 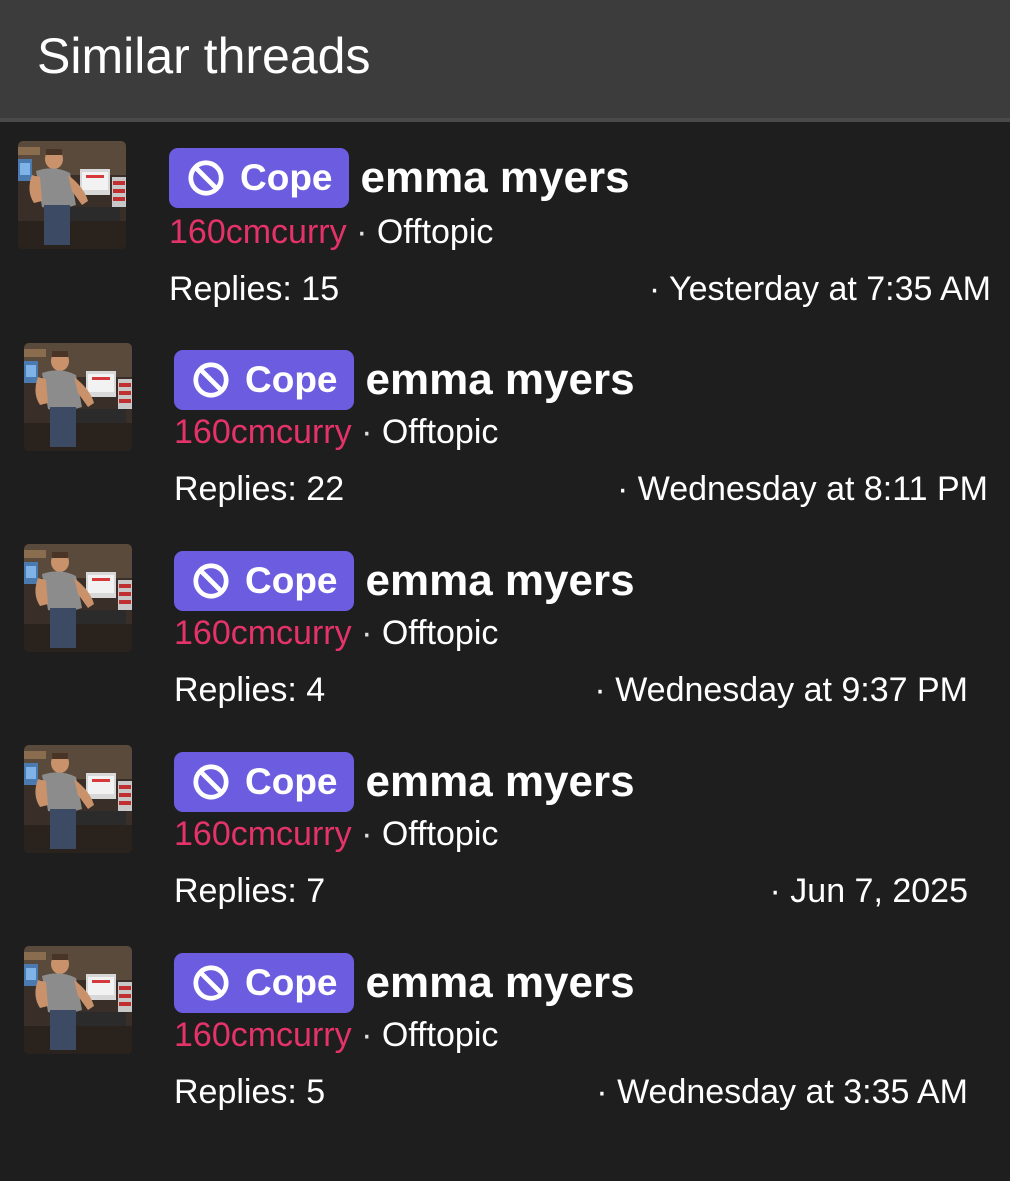 What do you see at coordinates (259, 489) in the screenshot?
I see `reply-count: Replies: 22` at bounding box center [259, 489].